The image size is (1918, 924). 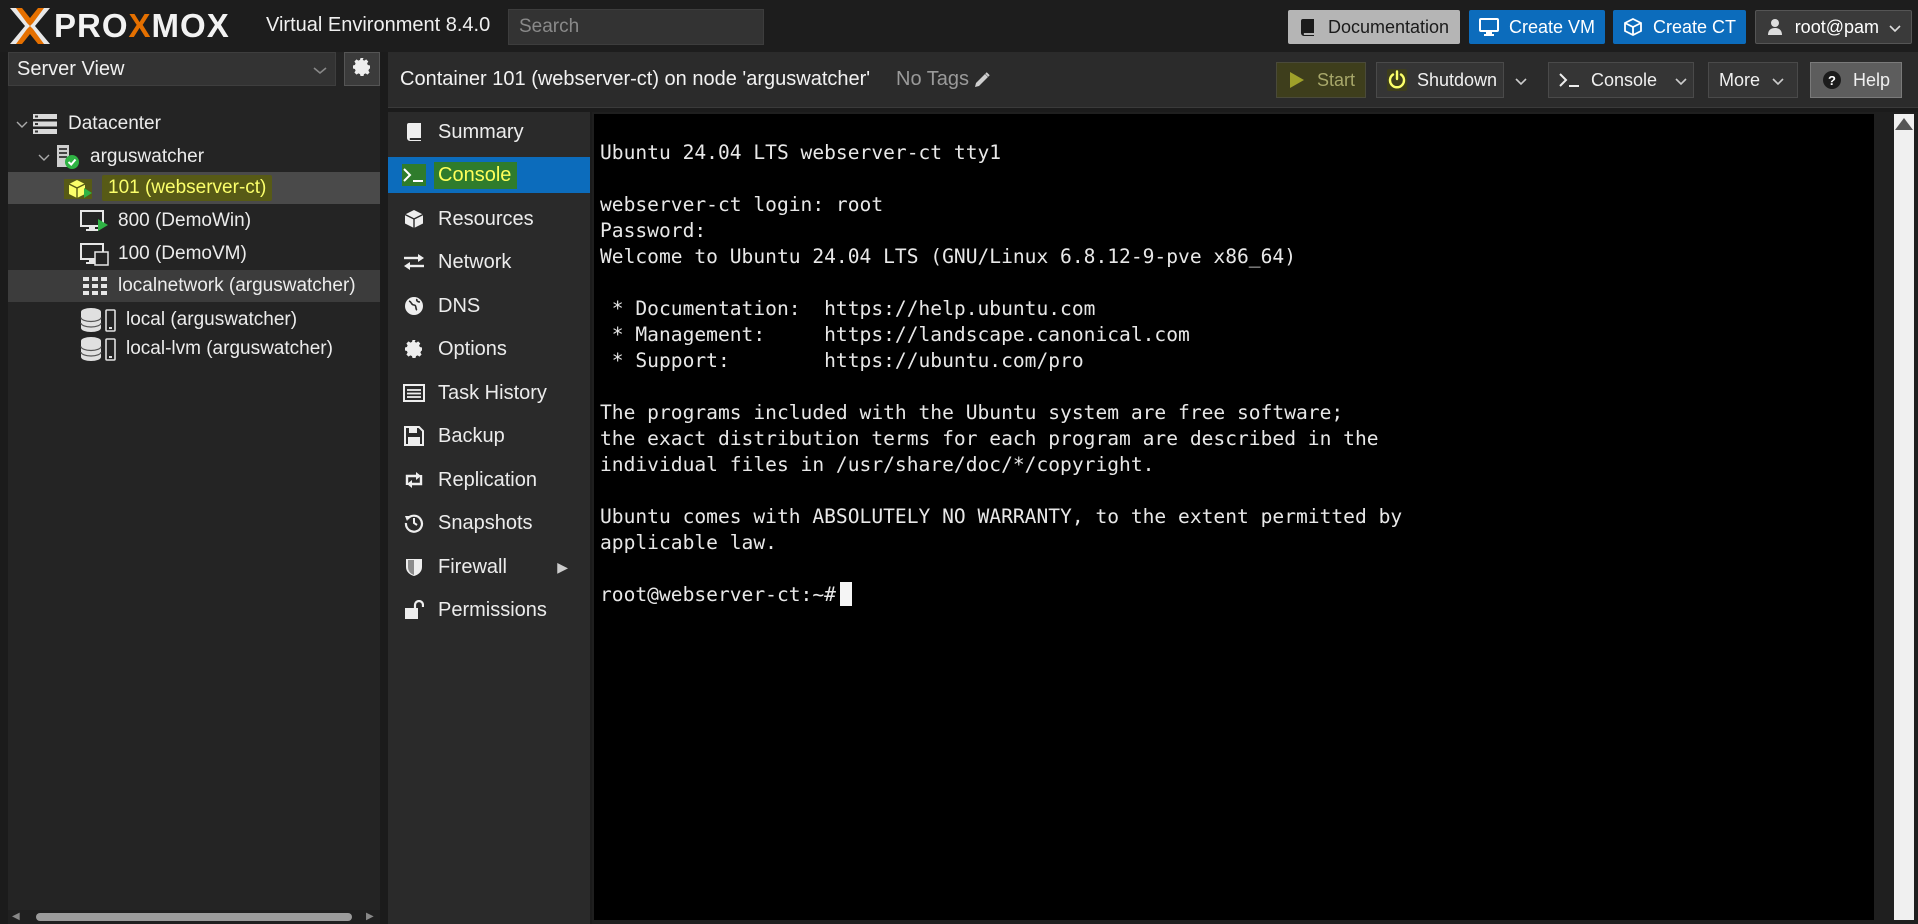 I want to click on scroll-left-icon: ◀, so click(x=16, y=916).